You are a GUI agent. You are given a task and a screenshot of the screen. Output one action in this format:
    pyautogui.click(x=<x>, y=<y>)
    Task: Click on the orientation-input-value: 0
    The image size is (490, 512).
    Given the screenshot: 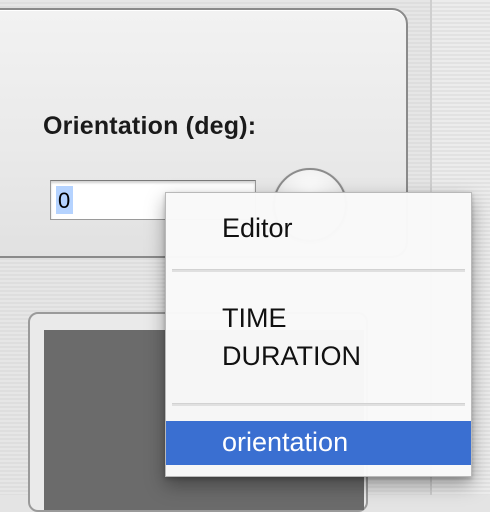 What is the action you would take?
    pyautogui.click(x=64, y=200)
    